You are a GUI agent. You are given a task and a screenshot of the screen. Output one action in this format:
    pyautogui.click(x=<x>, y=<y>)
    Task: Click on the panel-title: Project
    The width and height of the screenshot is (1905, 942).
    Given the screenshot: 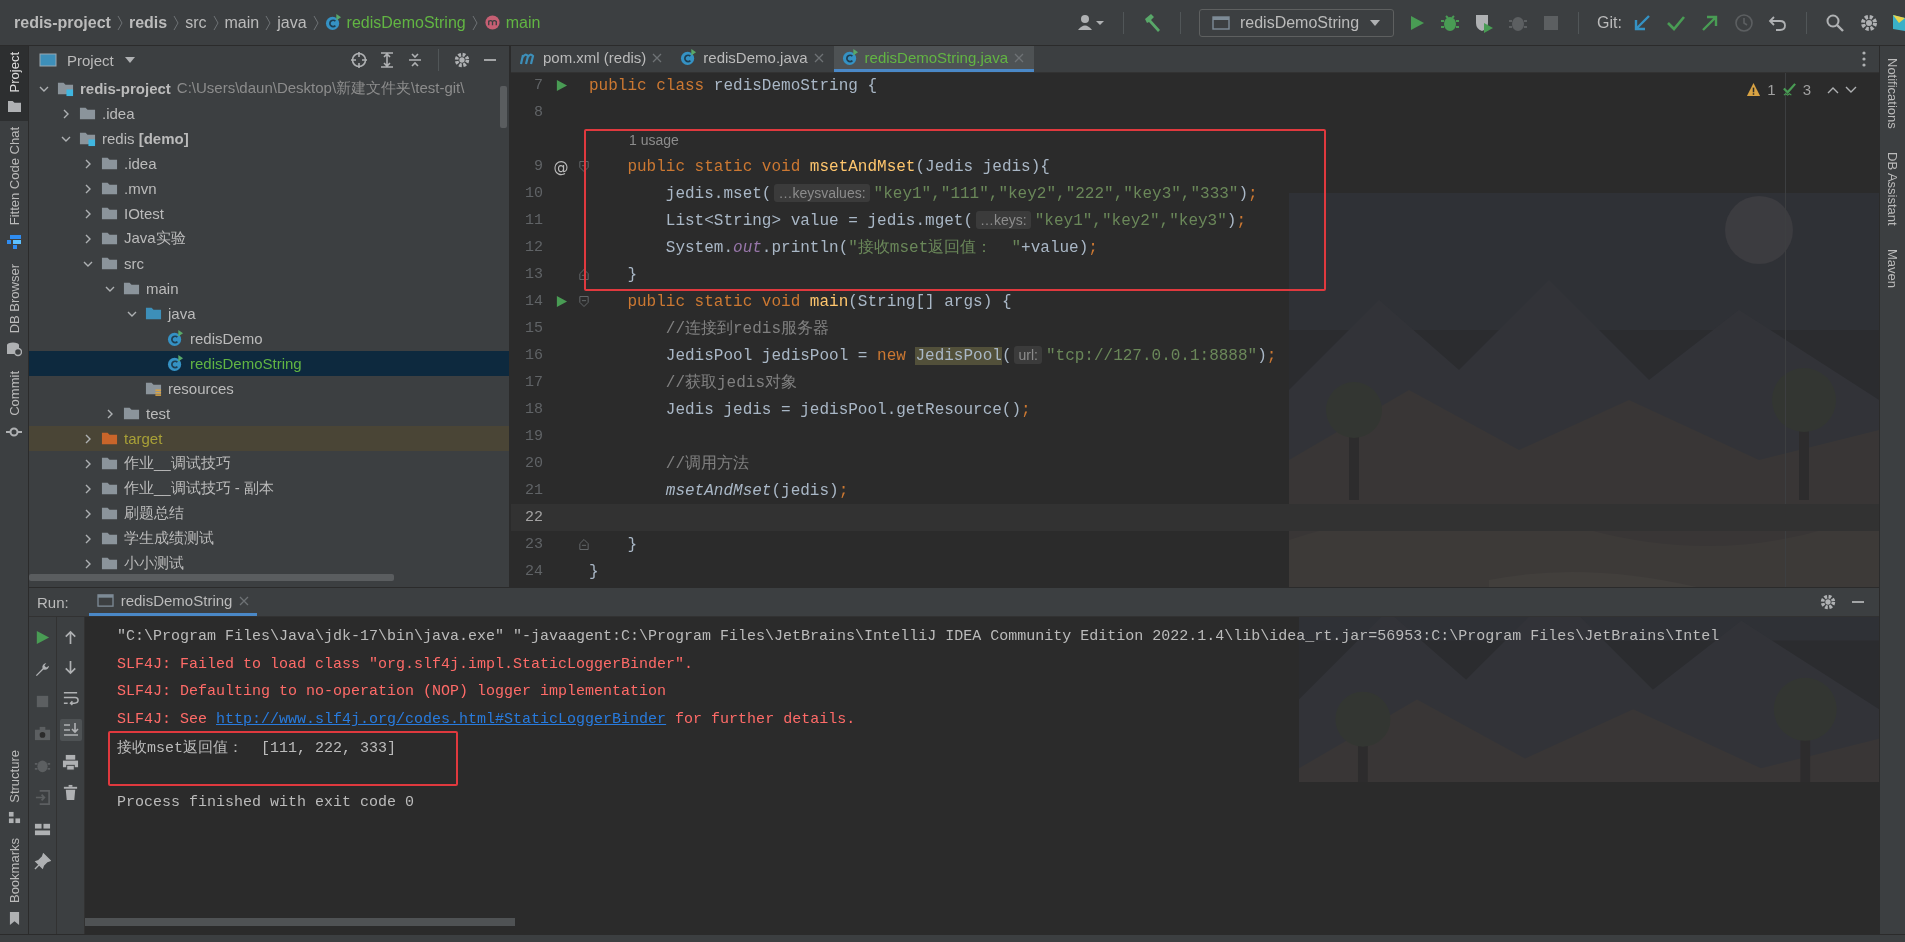 What is the action you would take?
    pyautogui.click(x=90, y=60)
    